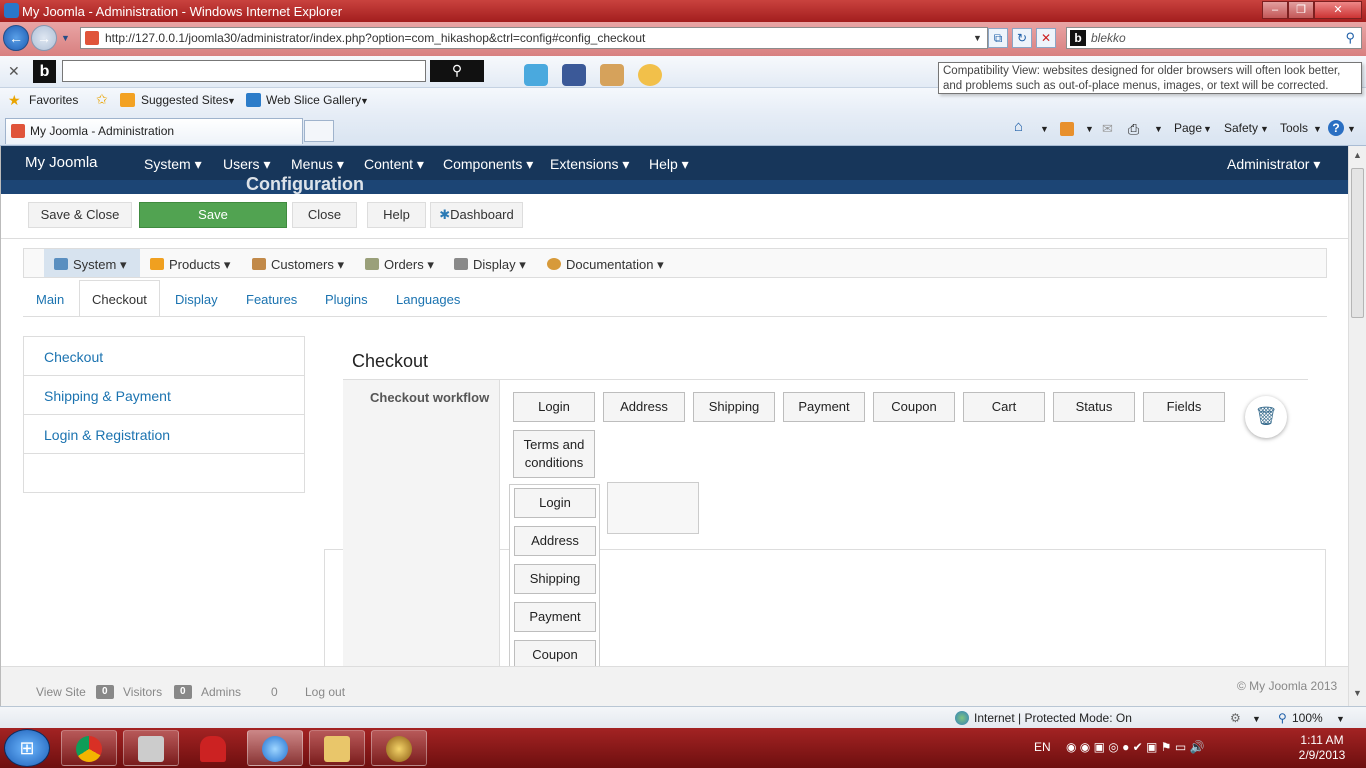 This screenshot has width=1366, height=768. Describe the element at coordinates (1350, 38) in the screenshot. I see `search-icon: ⚲` at that location.